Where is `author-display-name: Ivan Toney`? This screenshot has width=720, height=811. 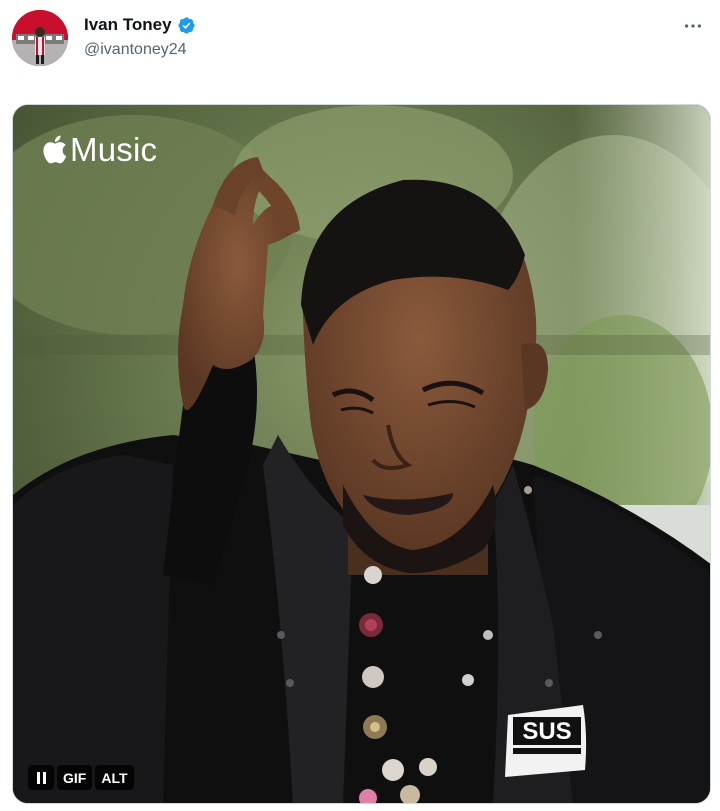 author-display-name: Ivan Toney is located at coordinates (128, 25).